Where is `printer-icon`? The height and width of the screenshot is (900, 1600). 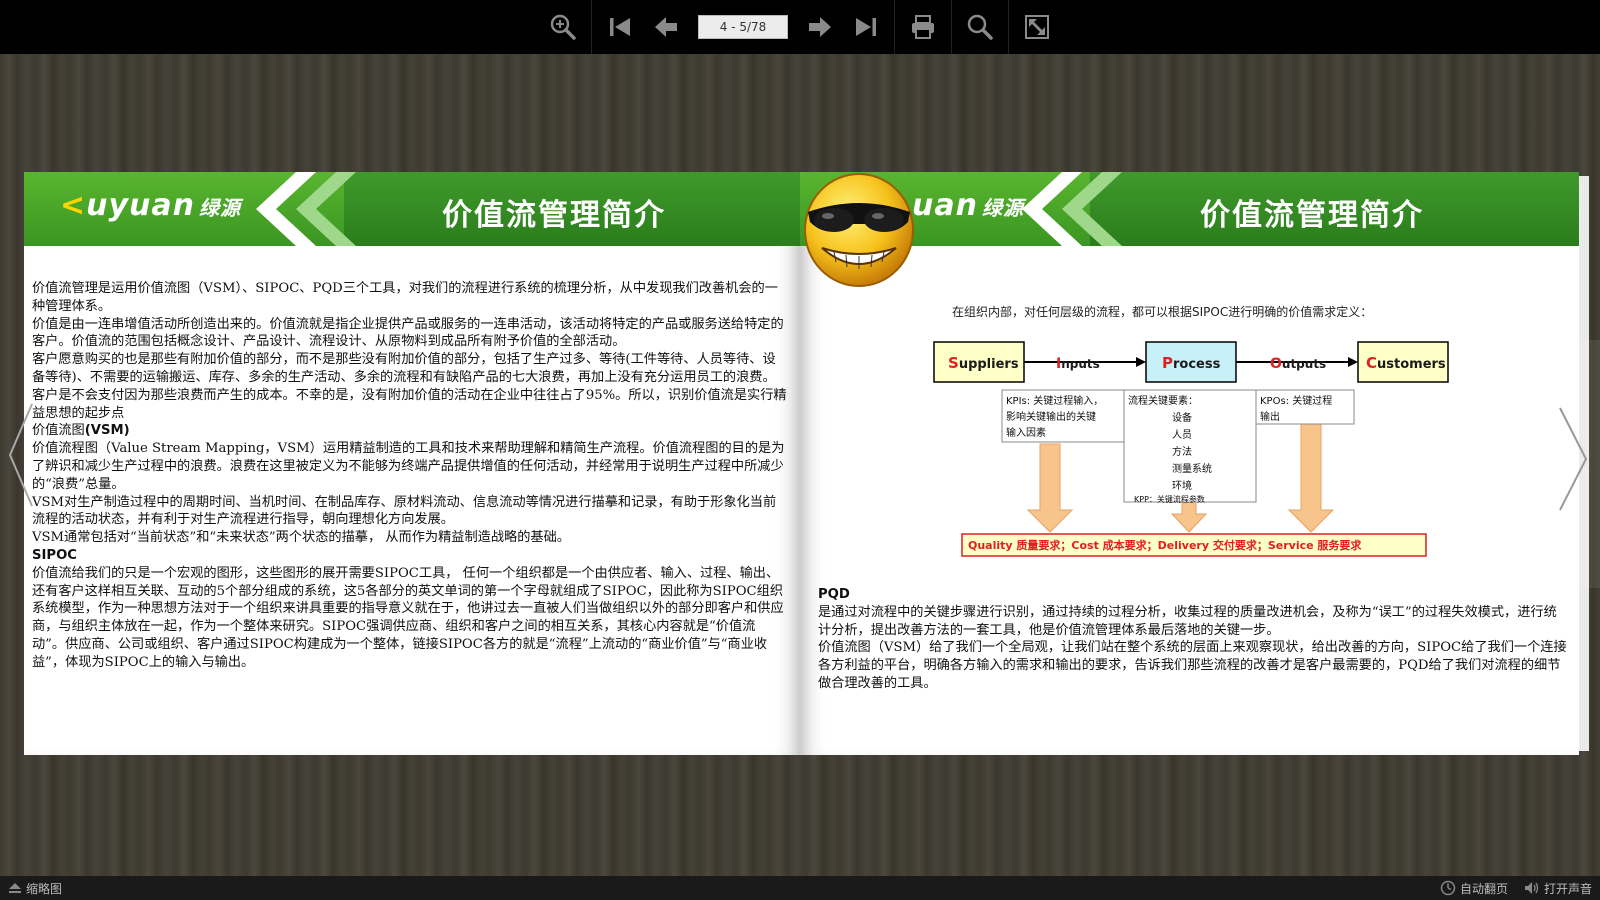 printer-icon is located at coordinates (923, 27).